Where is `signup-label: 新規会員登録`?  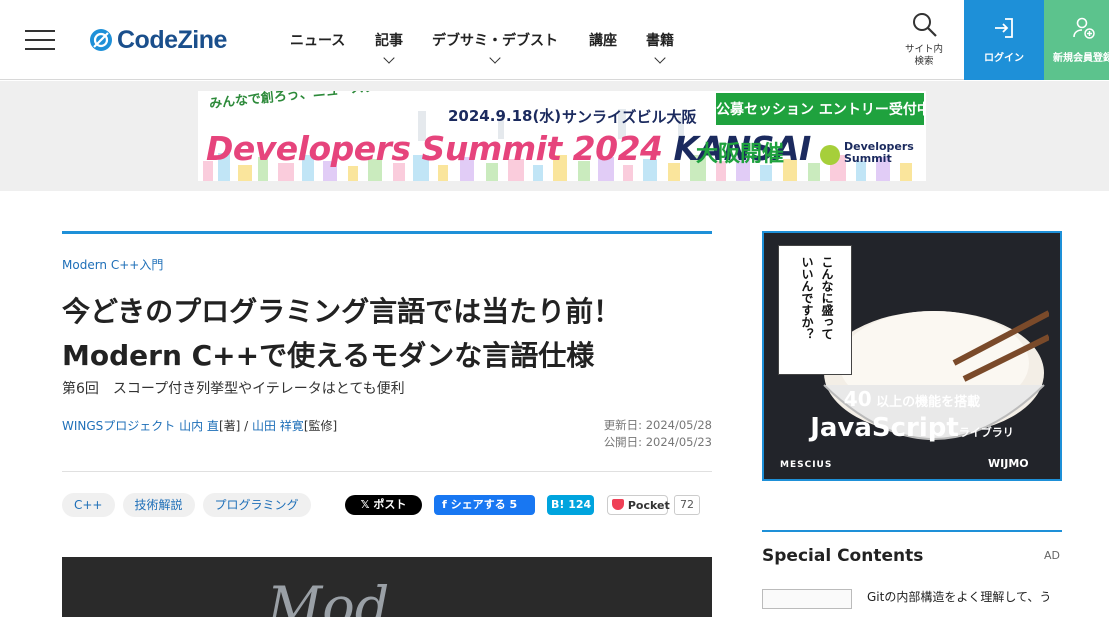
signup-label: 新規会員登録 is located at coordinates (1081, 58).